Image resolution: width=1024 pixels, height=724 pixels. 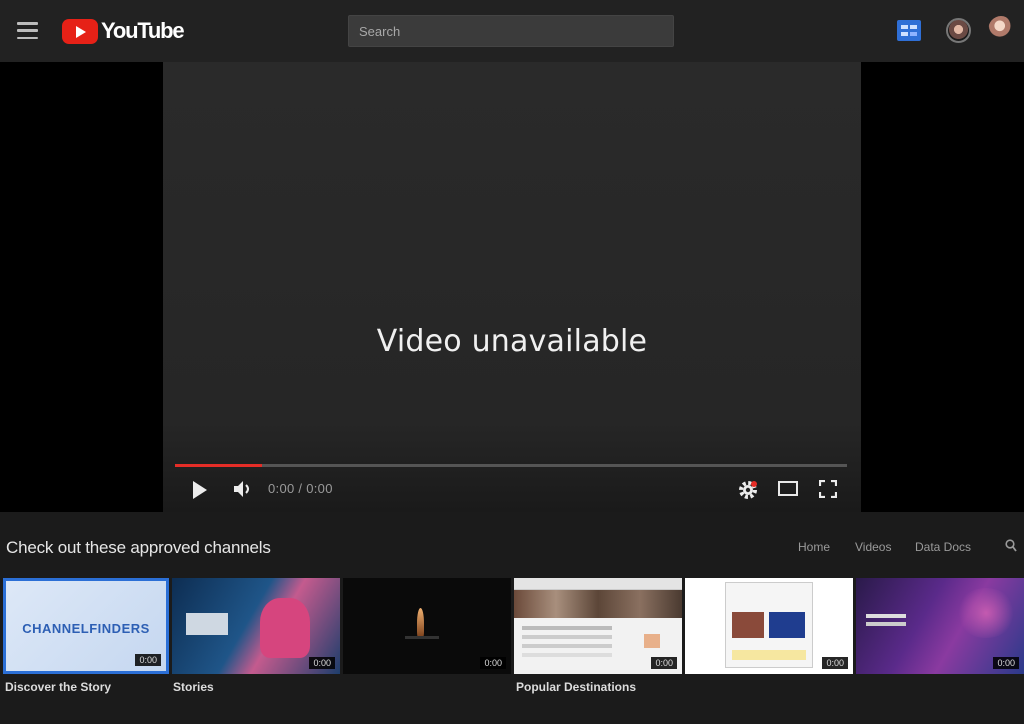 I want to click on progress-bar, so click(x=511, y=465).